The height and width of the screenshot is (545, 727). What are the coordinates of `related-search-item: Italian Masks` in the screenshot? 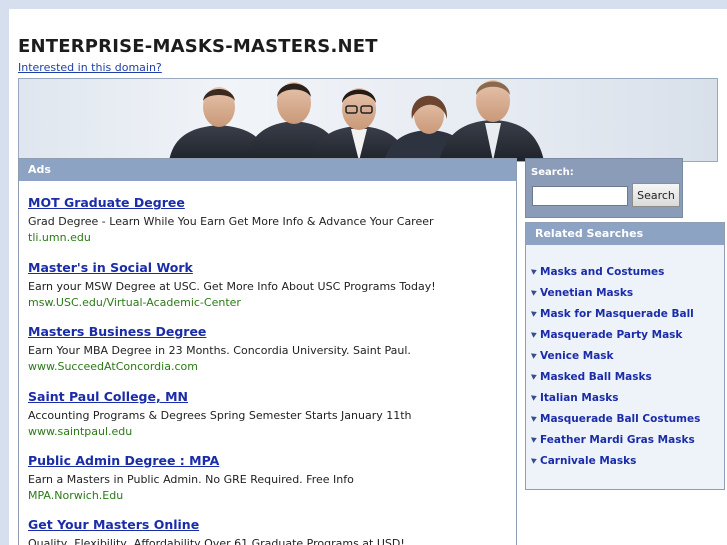 It's located at (615, 402).